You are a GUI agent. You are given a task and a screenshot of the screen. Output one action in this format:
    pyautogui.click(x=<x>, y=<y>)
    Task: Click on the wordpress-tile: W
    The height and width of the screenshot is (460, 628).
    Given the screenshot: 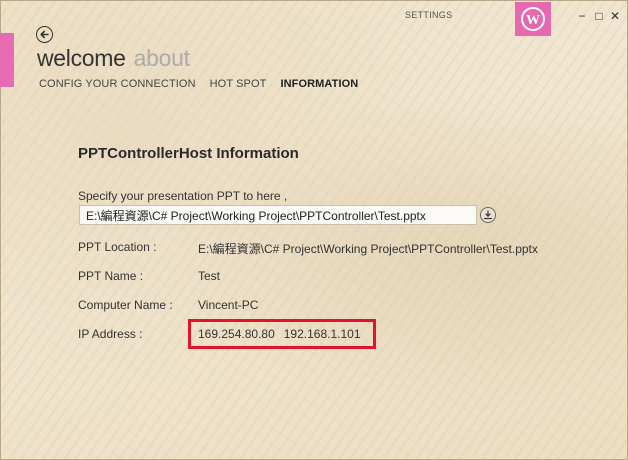 What is the action you would take?
    pyautogui.click(x=533, y=19)
    